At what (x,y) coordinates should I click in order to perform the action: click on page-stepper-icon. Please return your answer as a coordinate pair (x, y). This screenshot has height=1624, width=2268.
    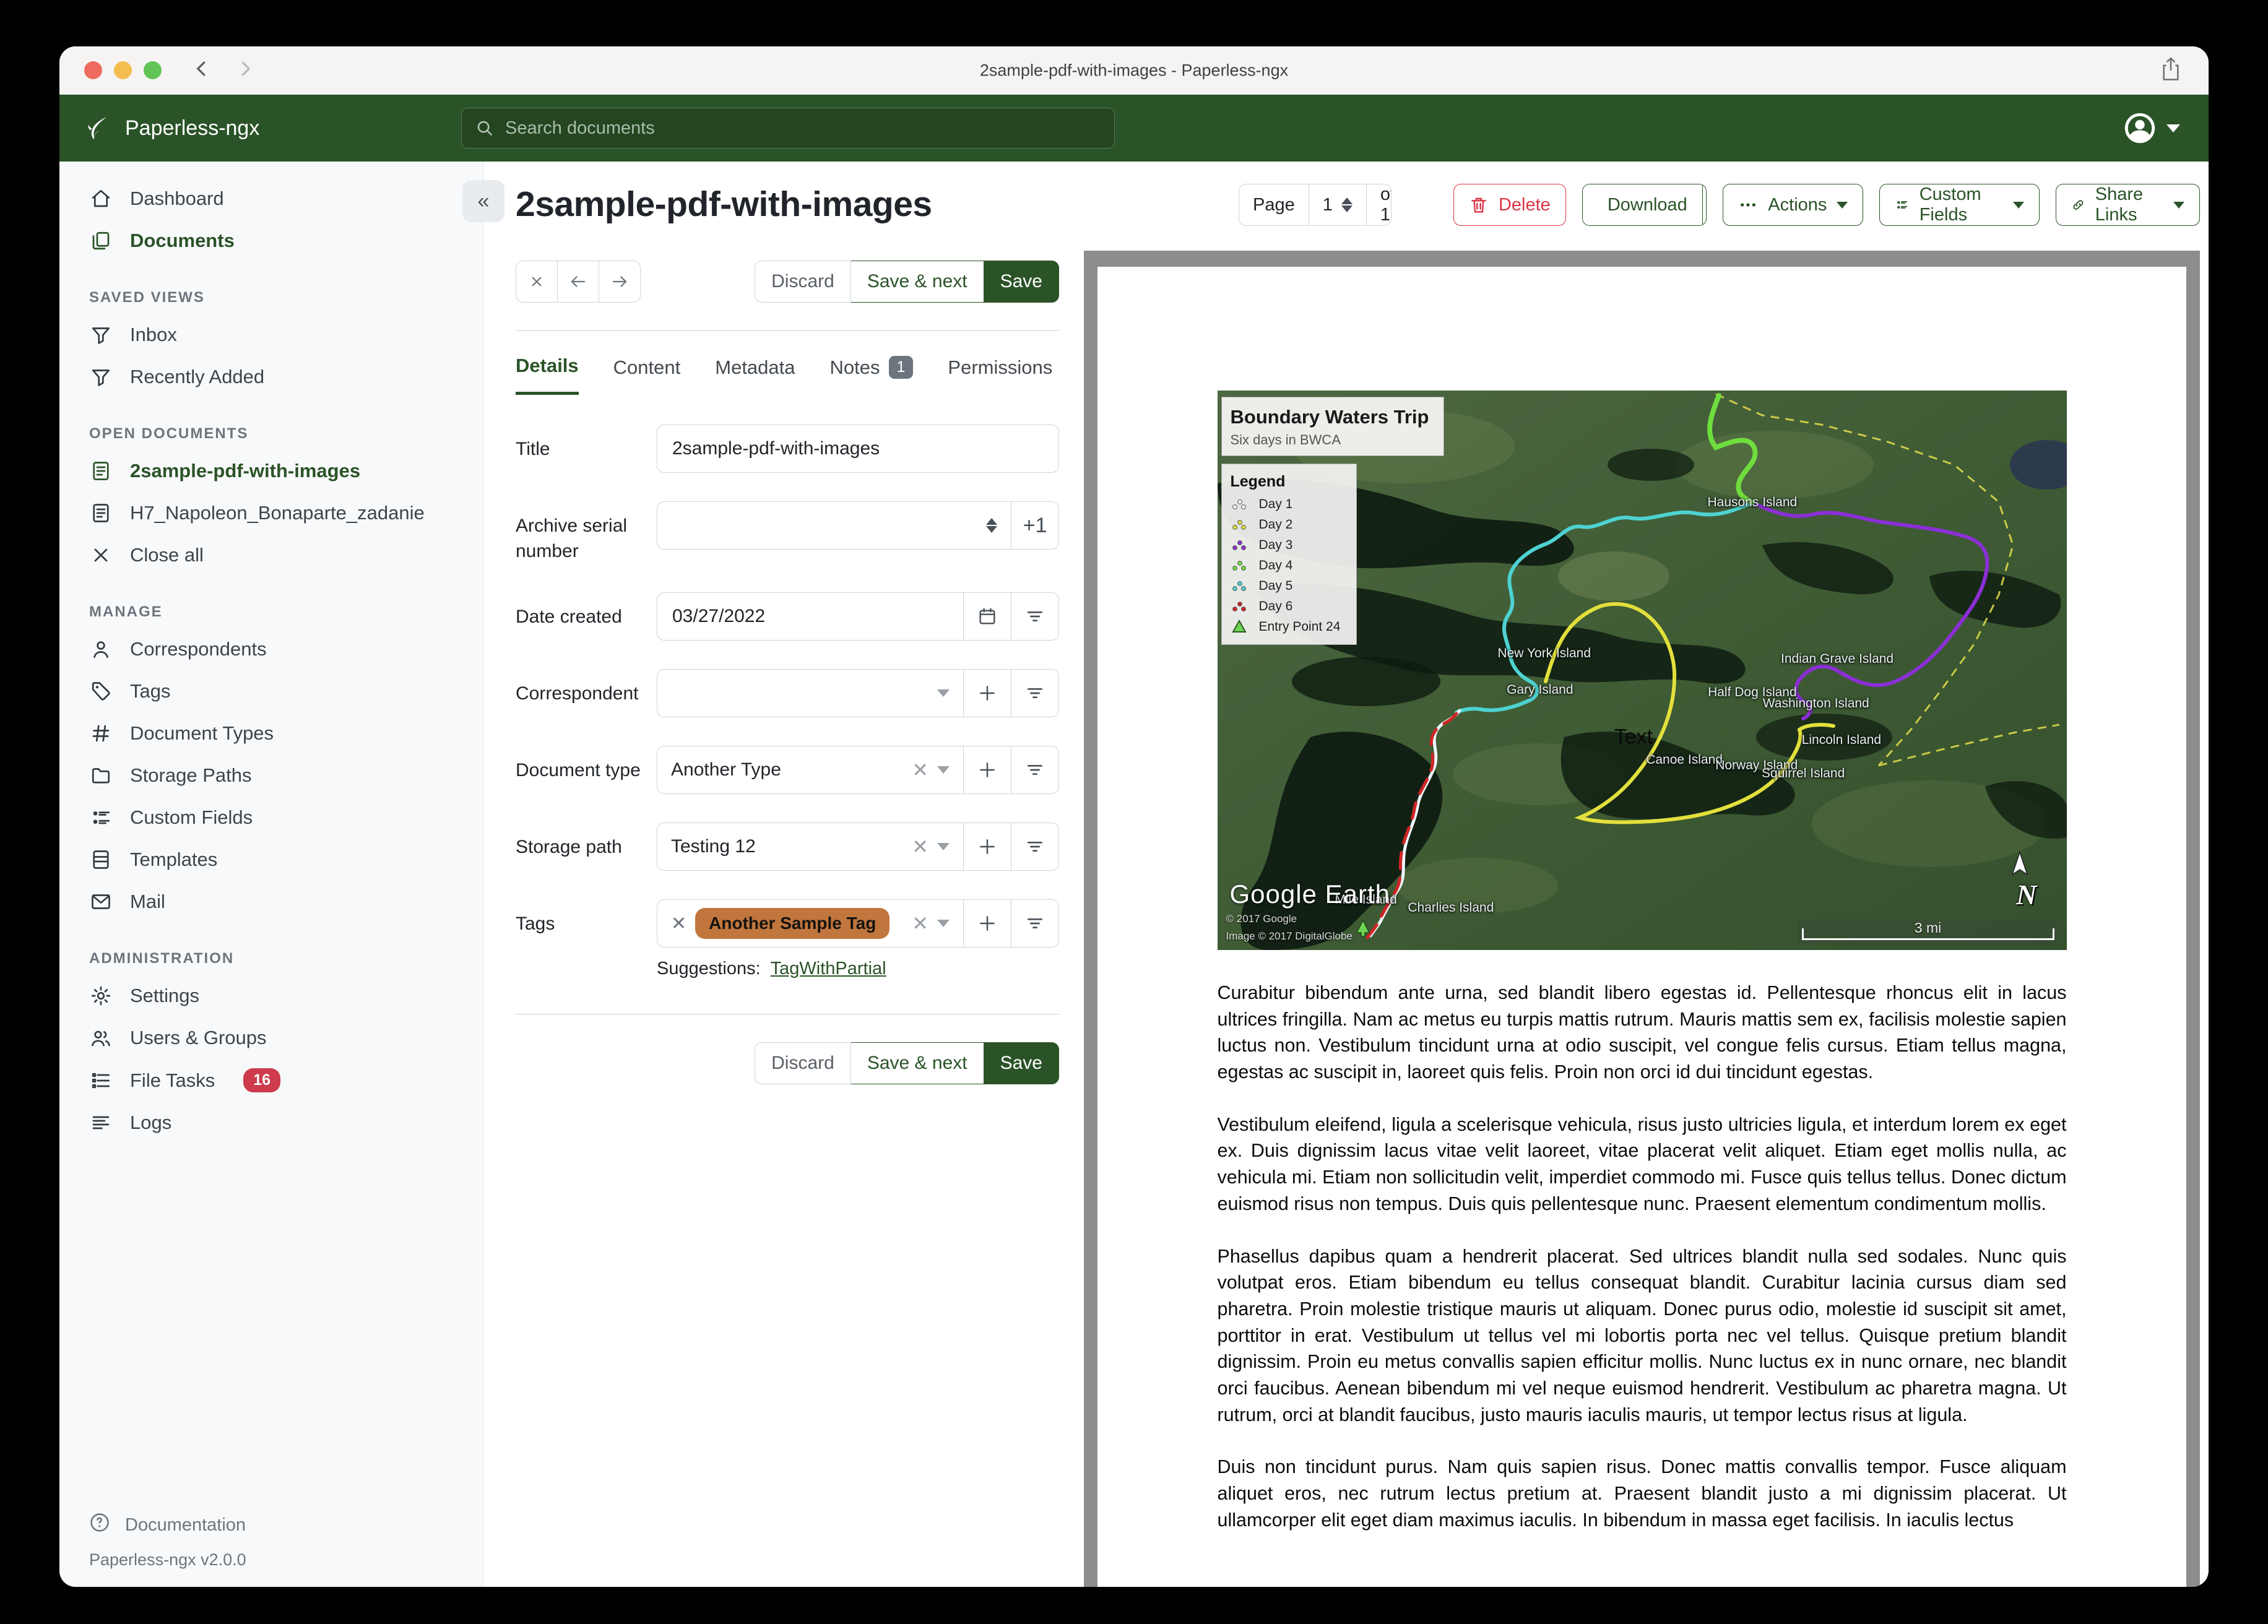
    Looking at the image, I should click on (1347, 204).